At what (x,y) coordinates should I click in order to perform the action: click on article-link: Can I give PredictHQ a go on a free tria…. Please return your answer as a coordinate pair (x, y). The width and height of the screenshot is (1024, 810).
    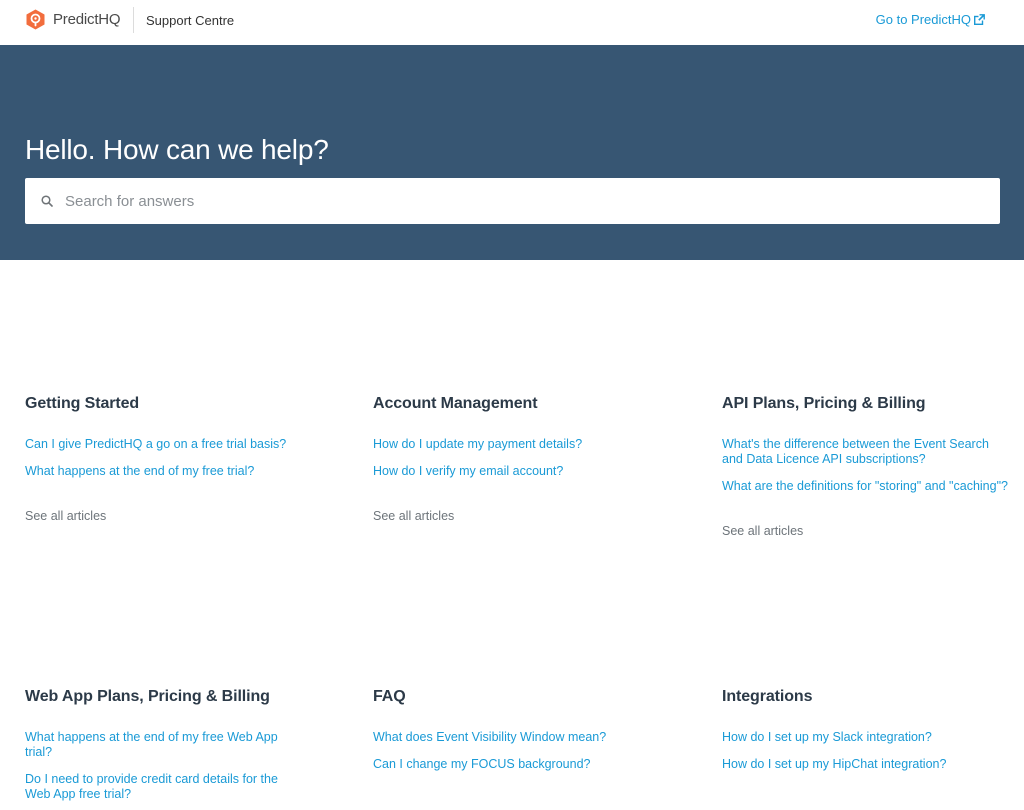
    Looking at the image, I should click on (170, 444).